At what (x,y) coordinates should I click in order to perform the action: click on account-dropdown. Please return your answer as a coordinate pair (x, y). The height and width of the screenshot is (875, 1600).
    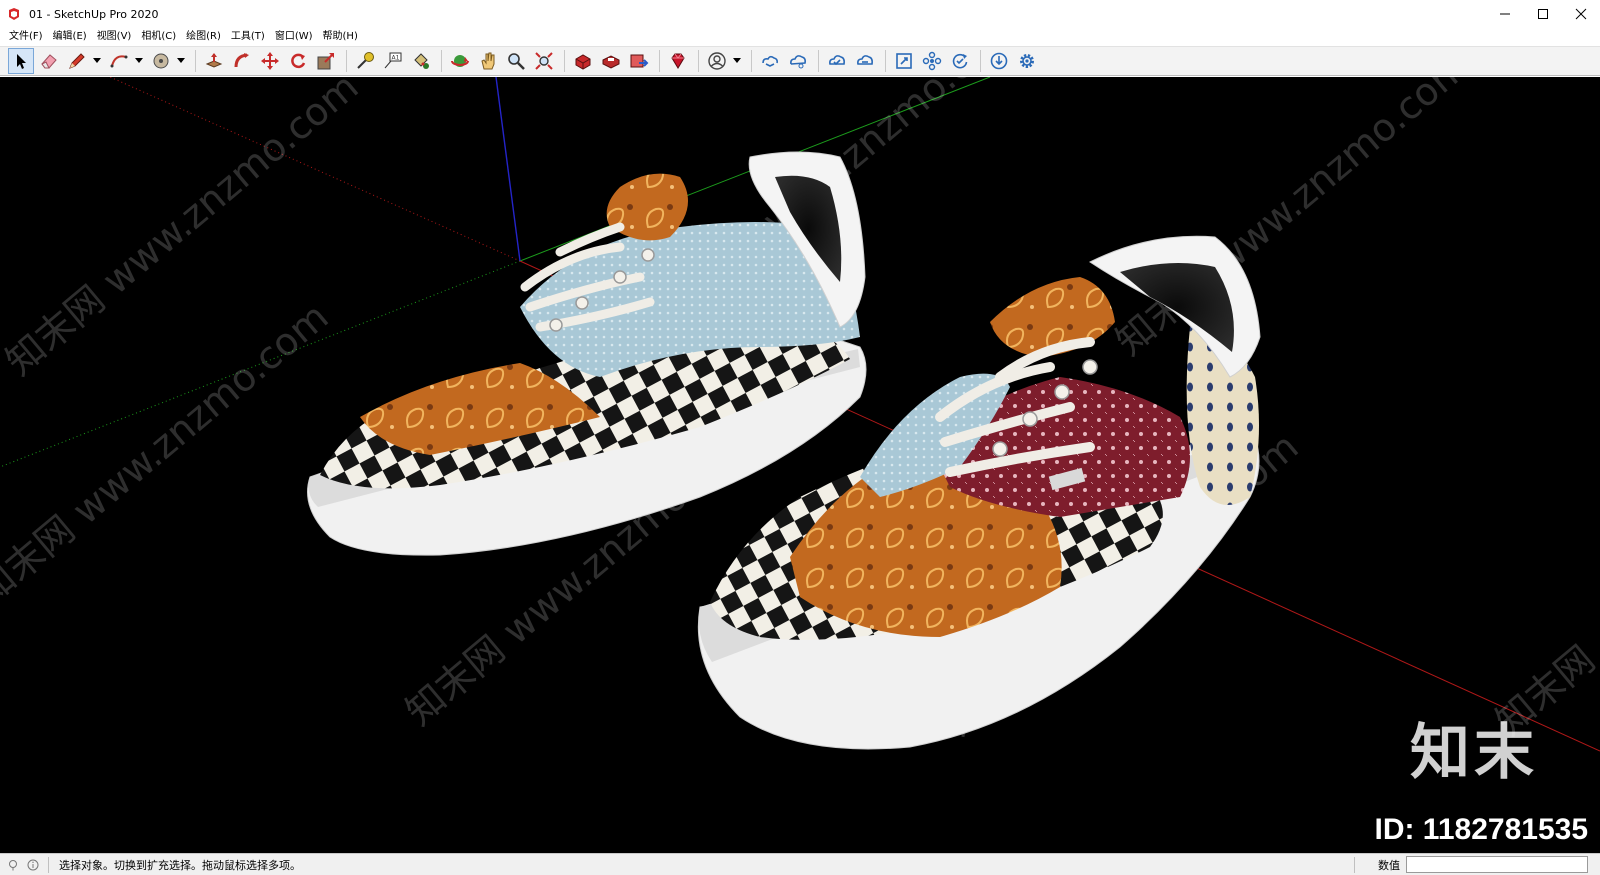
    Looking at the image, I should click on (737, 61).